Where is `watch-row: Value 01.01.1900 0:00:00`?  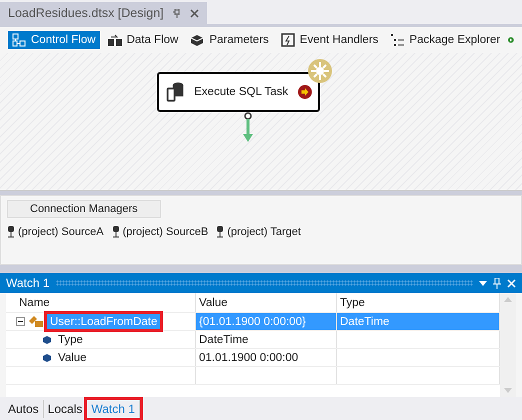
watch-row: Value 01.01.1900 0:00:00 is located at coordinates (253, 358).